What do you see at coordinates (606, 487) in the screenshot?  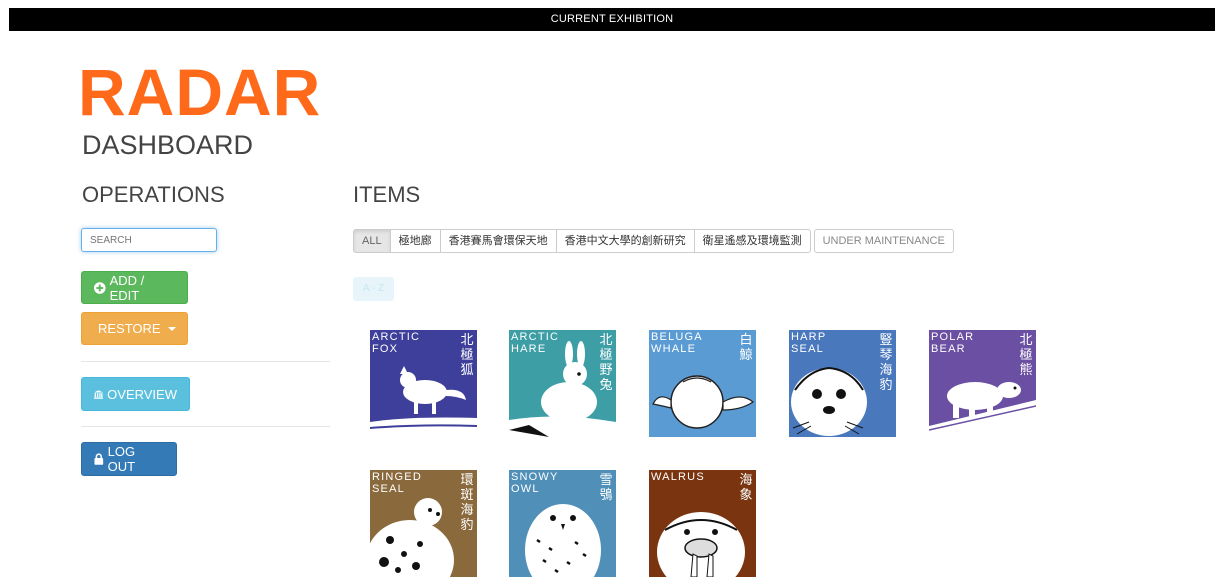 I see `tile-chinese-name: 雪鴞` at bounding box center [606, 487].